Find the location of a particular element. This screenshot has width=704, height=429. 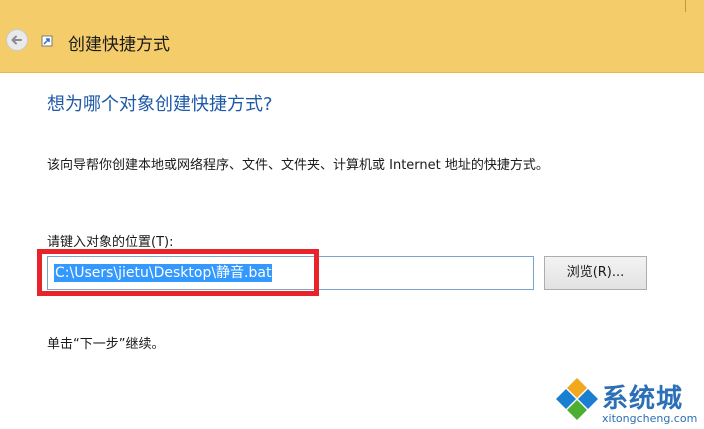

back-arrow-icon is located at coordinates (16, 40).